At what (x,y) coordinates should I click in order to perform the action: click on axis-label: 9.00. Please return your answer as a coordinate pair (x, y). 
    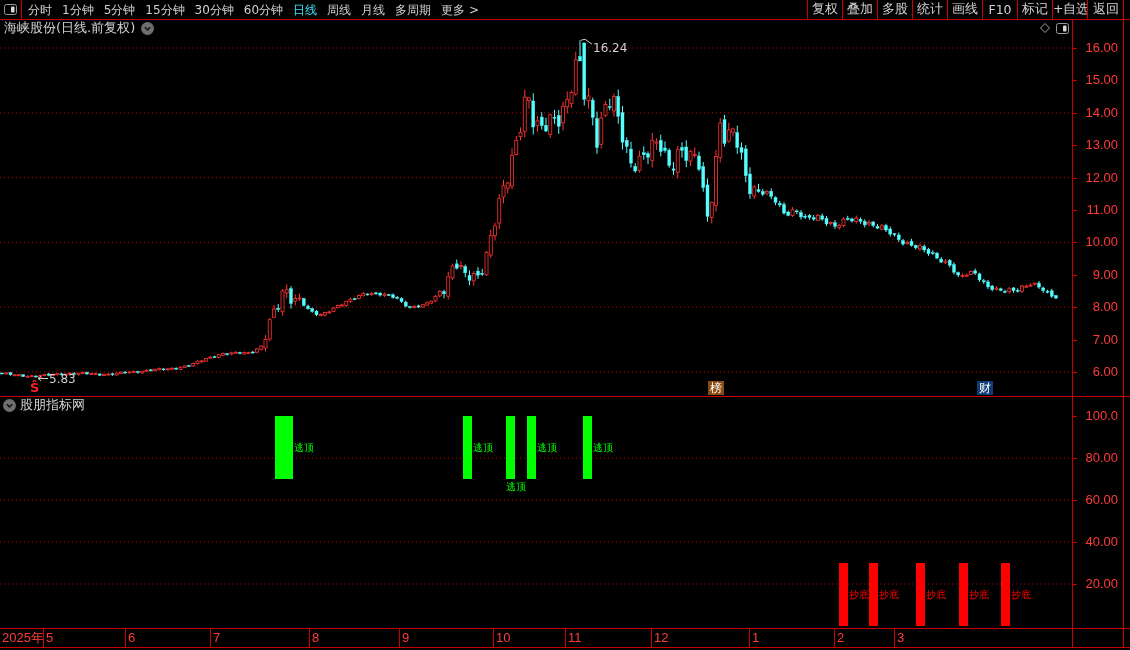
    Looking at the image, I should click on (1105, 274).